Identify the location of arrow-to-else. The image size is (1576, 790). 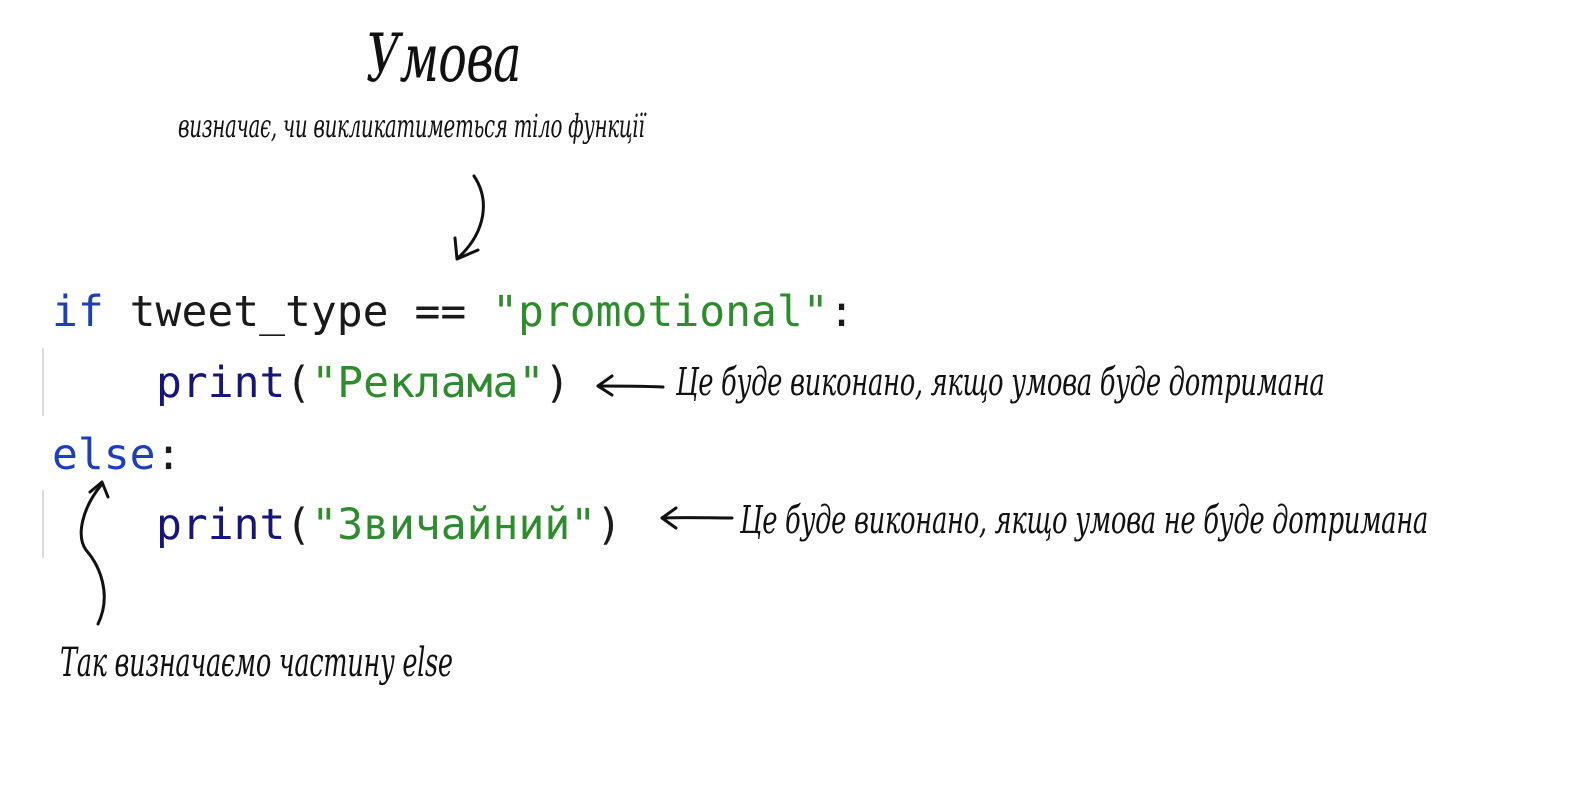
(92, 554).